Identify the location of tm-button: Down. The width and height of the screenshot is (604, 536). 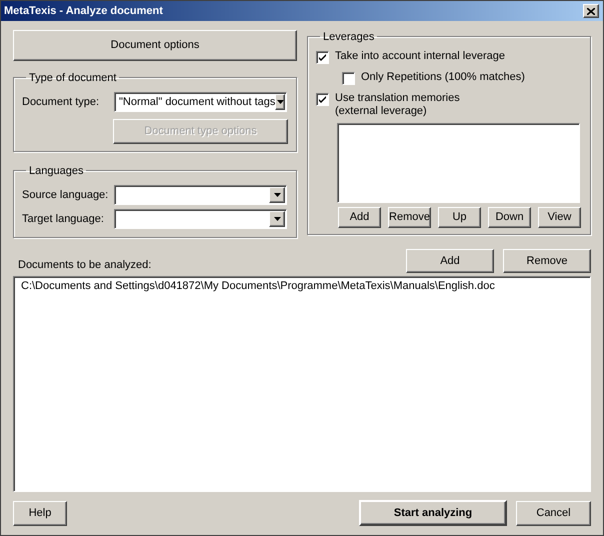
(509, 217).